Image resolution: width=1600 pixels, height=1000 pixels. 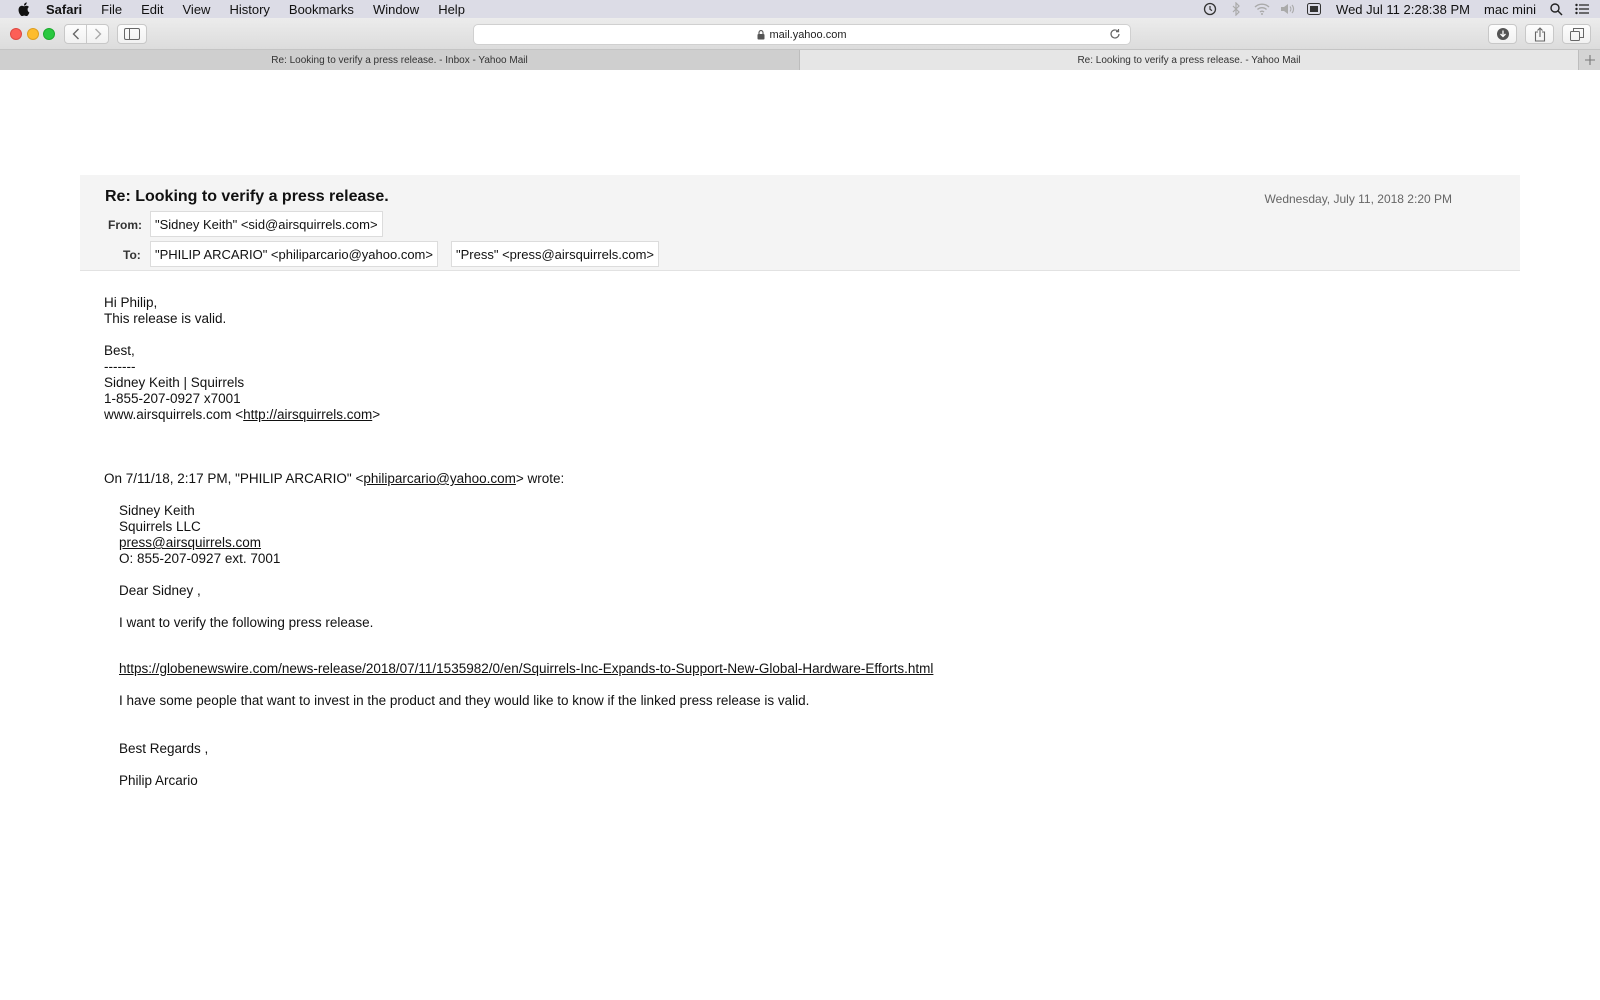 I want to click on menu-app-safari: Safari, so click(x=64, y=9).